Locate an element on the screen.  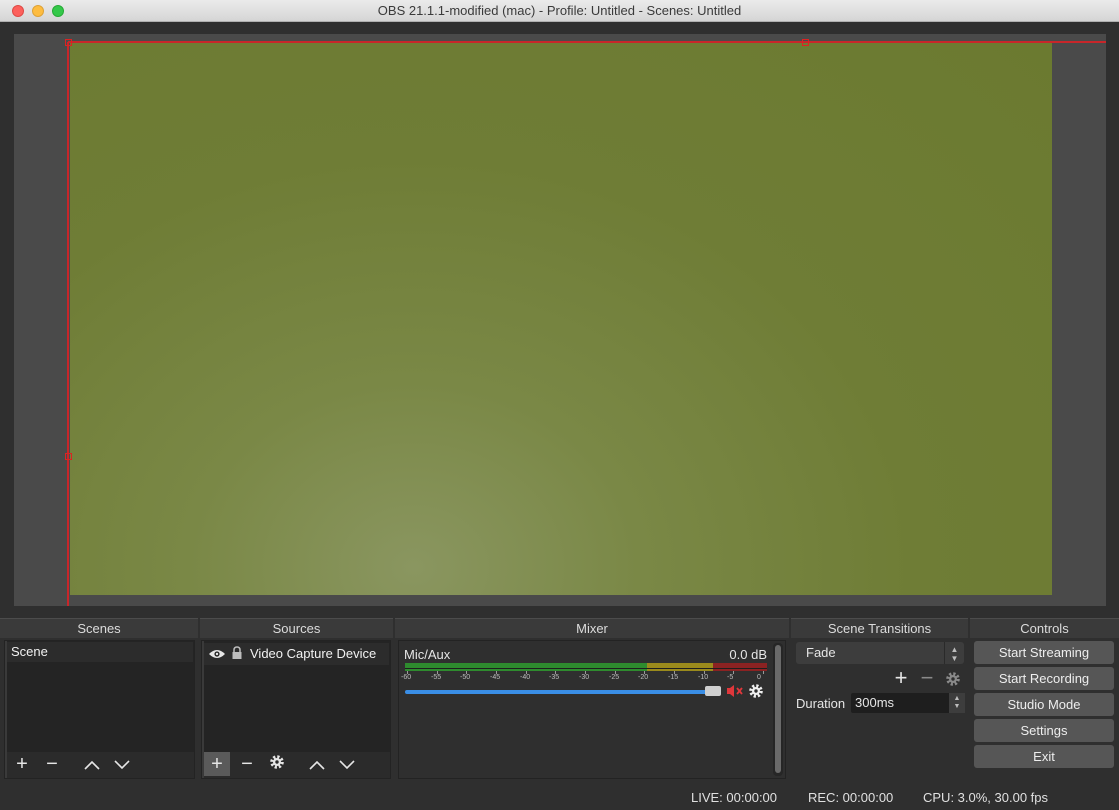
muted-speaker-icon is located at coordinates (735, 691).